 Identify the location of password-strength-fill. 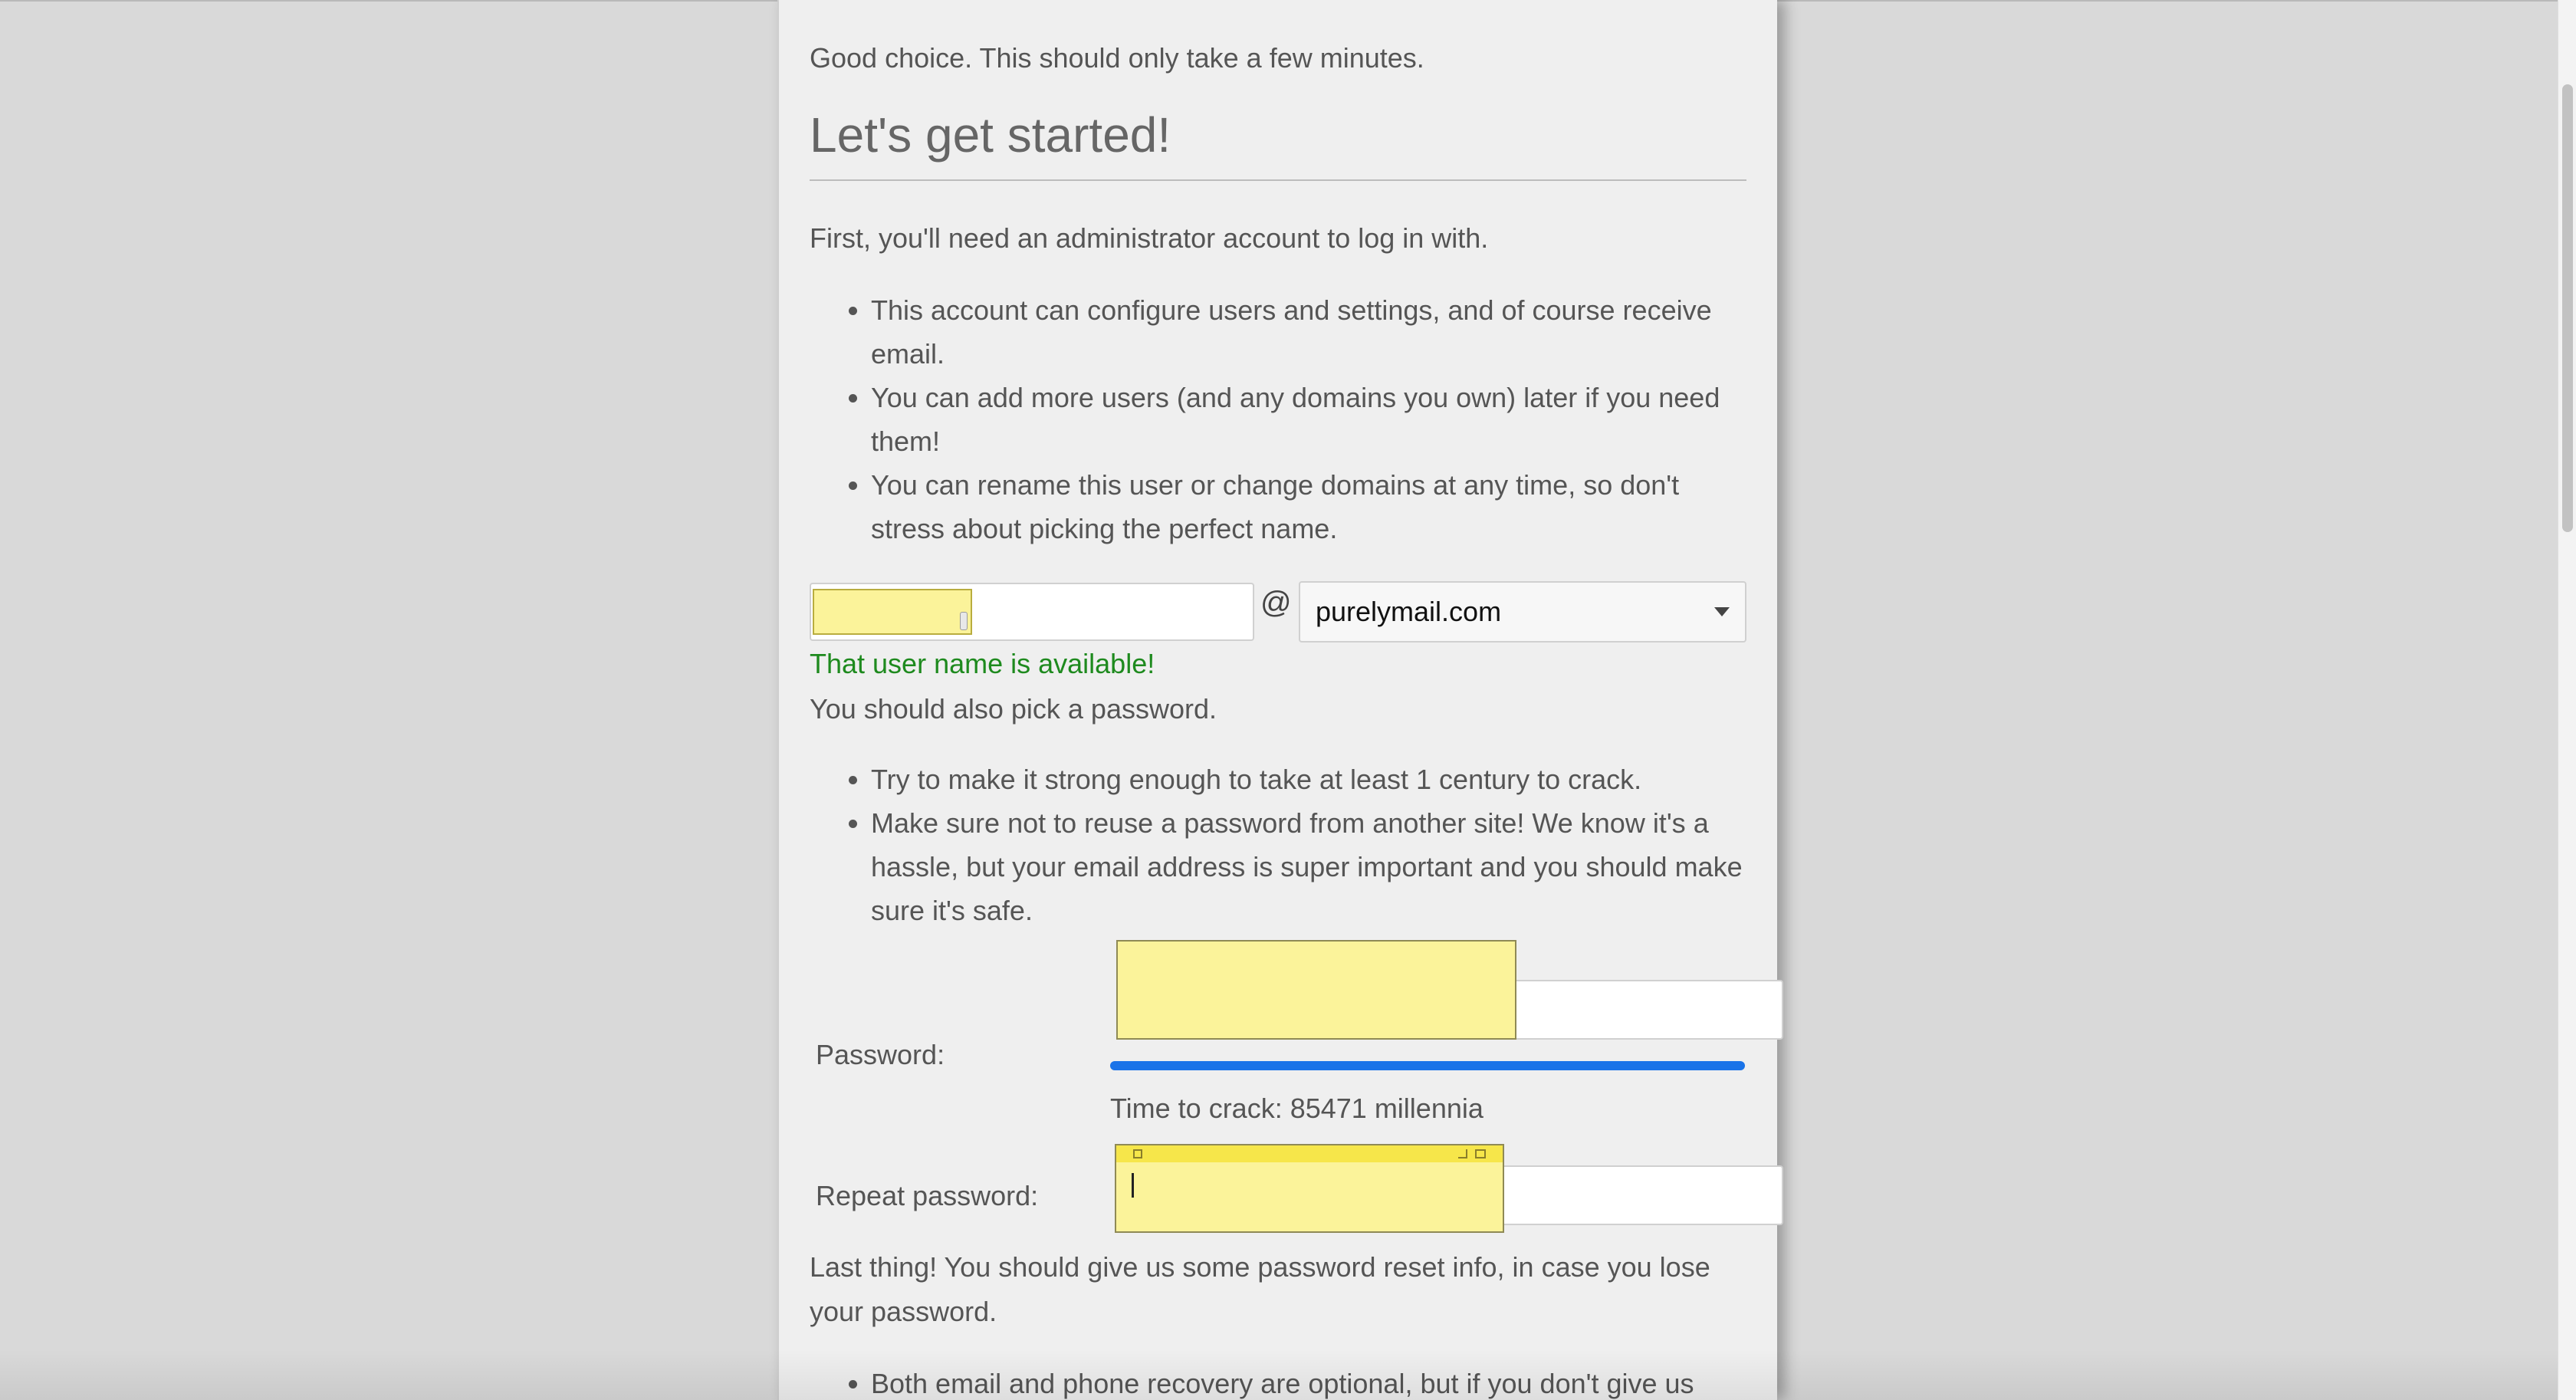
(1428, 1065).